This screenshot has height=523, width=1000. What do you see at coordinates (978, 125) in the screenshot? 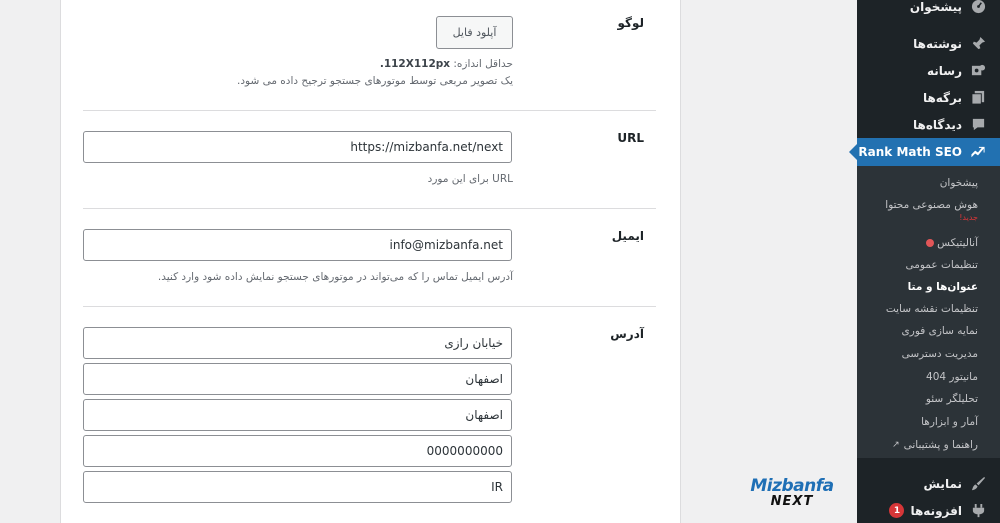
I see `comment-icon` at bounding box center [978, 125].